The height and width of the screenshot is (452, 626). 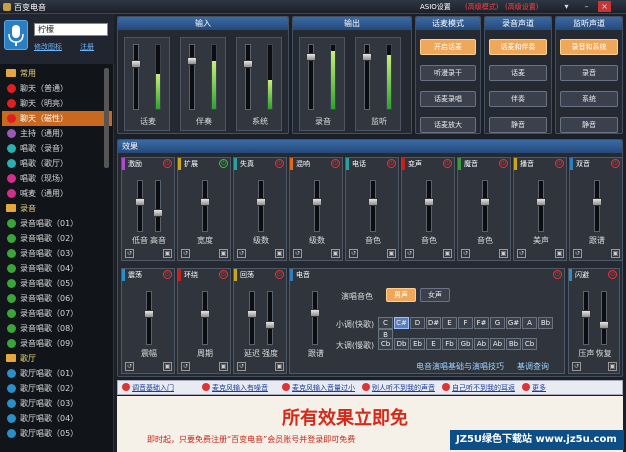 I want to click on mon-button: 静音, so click(x=589, y=125).